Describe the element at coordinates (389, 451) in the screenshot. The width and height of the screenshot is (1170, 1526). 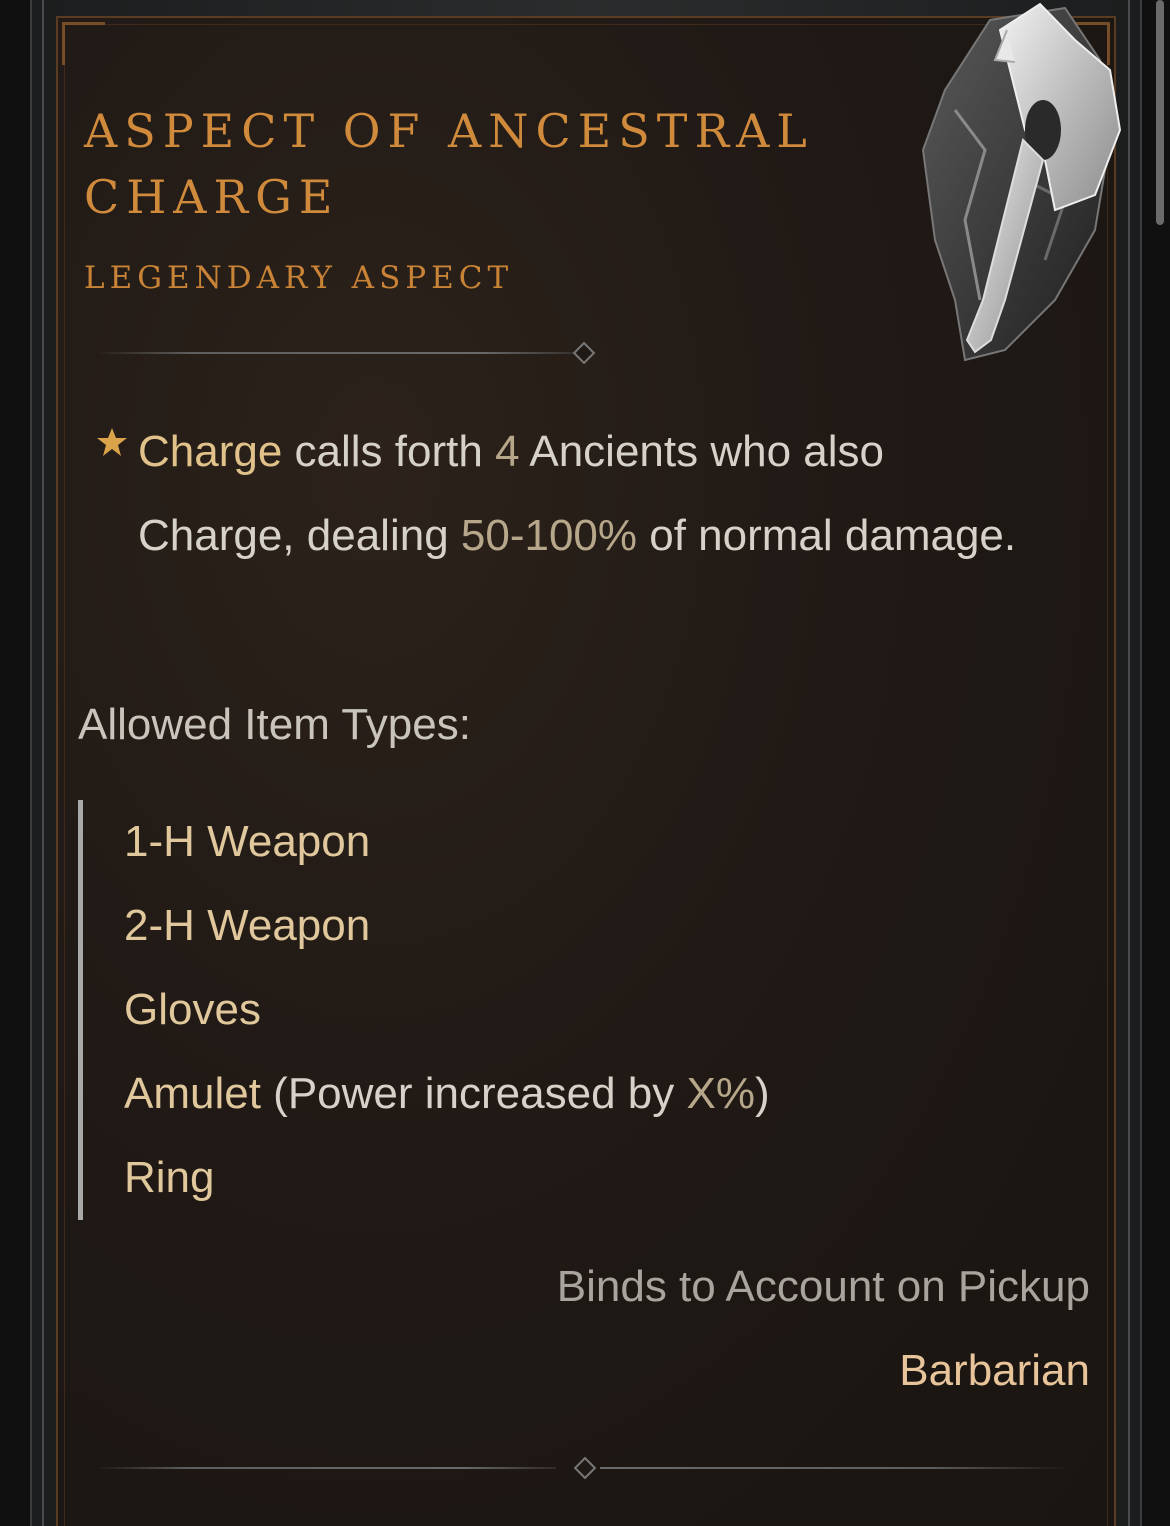
I see `description-text: calls forth` at that location.